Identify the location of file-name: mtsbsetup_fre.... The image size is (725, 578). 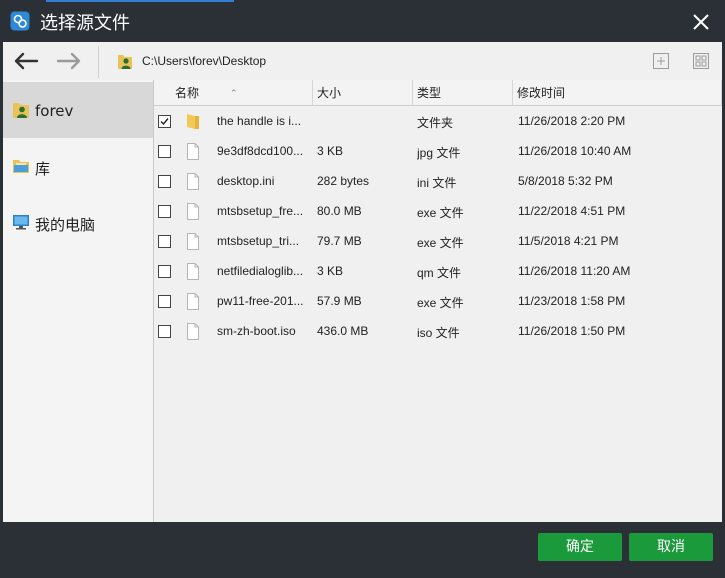
(260, 211).